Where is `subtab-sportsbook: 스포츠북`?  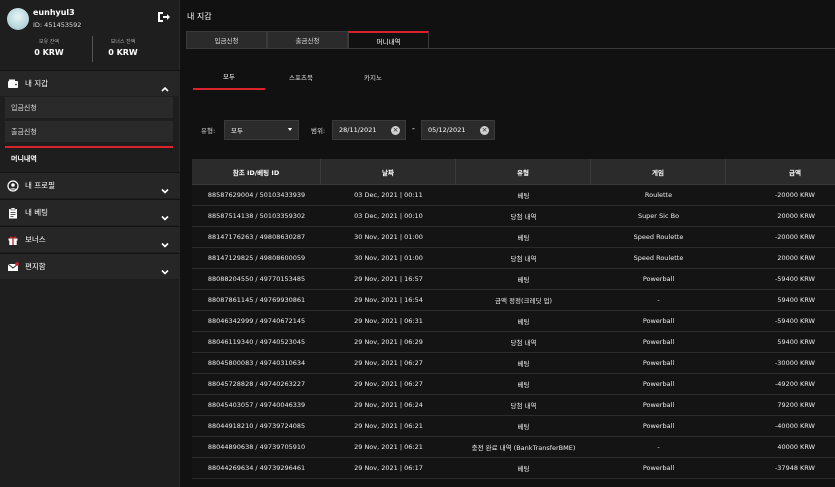
subtab-sportsbook: 스포츠북 is located at coordinates (301, 76).